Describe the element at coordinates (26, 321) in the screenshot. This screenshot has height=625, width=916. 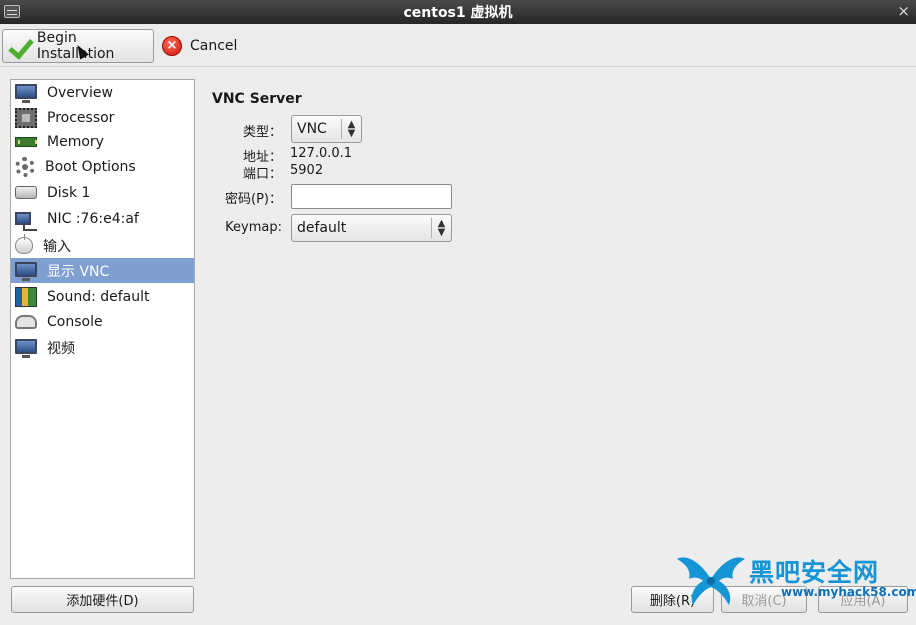
I see `console-icon` at that location.